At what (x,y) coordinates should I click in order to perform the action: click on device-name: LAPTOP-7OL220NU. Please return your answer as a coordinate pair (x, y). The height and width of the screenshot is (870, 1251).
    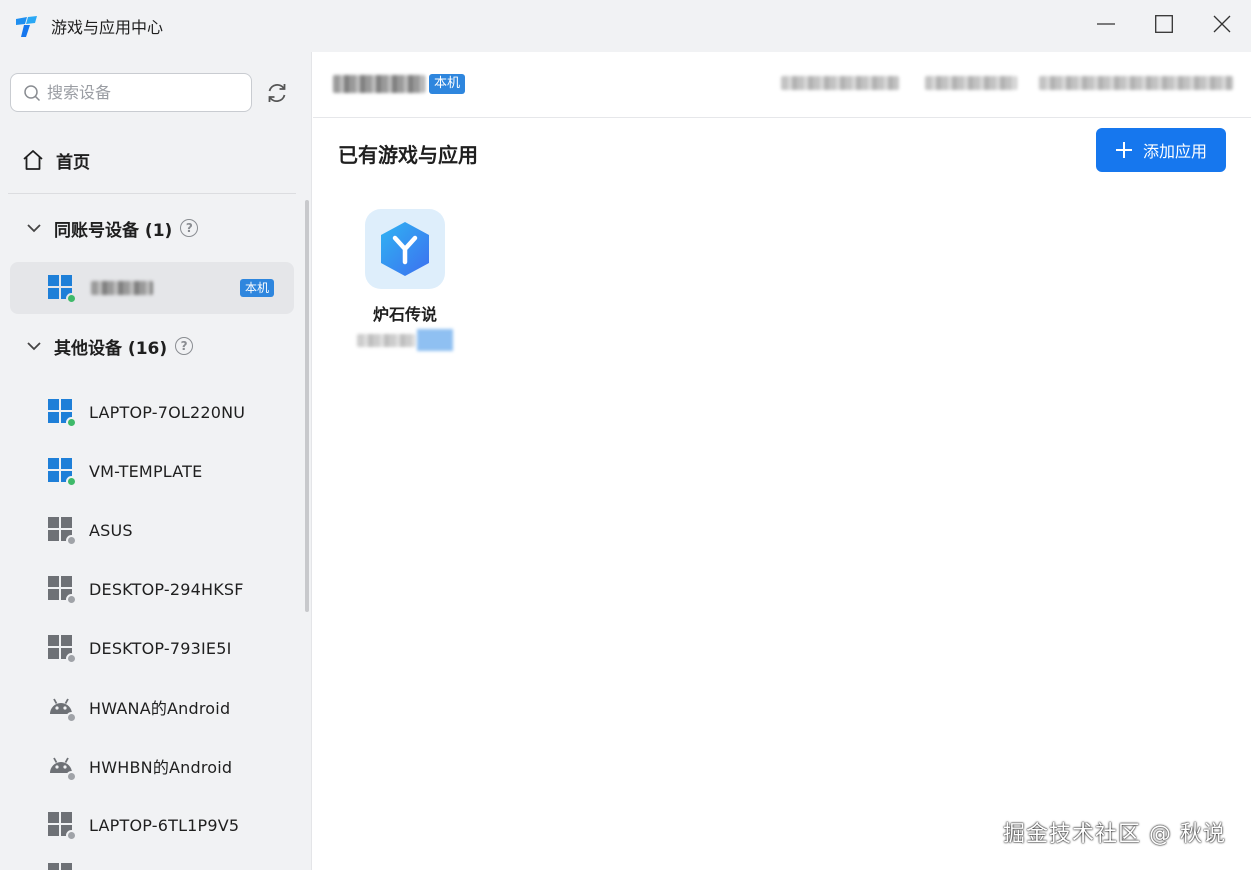
    Looking at the image, I should click on (167, 412).